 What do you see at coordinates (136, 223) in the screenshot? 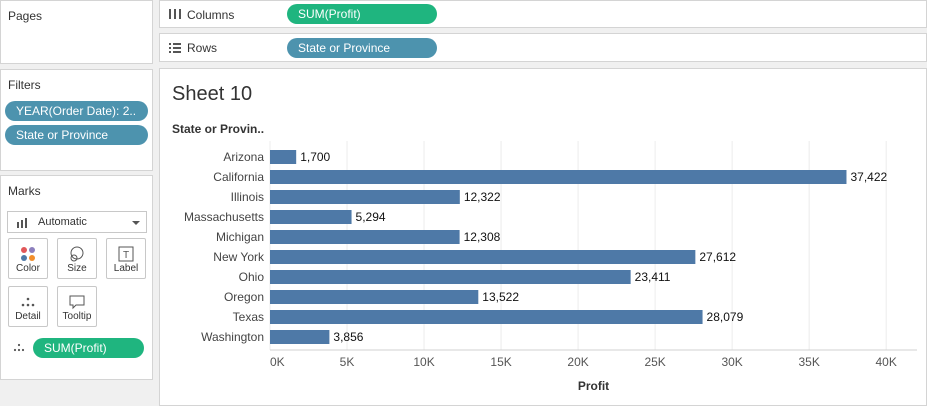
I see `chevron-down-icon` at bounding box center [136, 223].